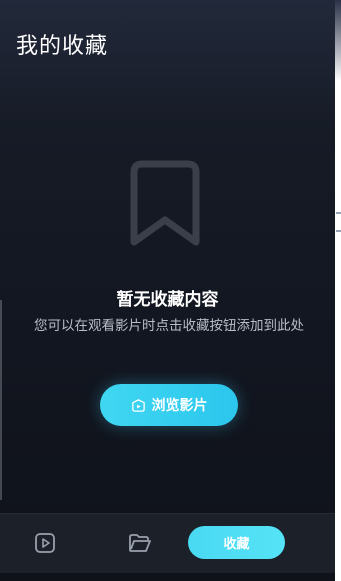  Describe the element at coordinates (138, 405) in the screenshot. I see `video-icon` at that location.